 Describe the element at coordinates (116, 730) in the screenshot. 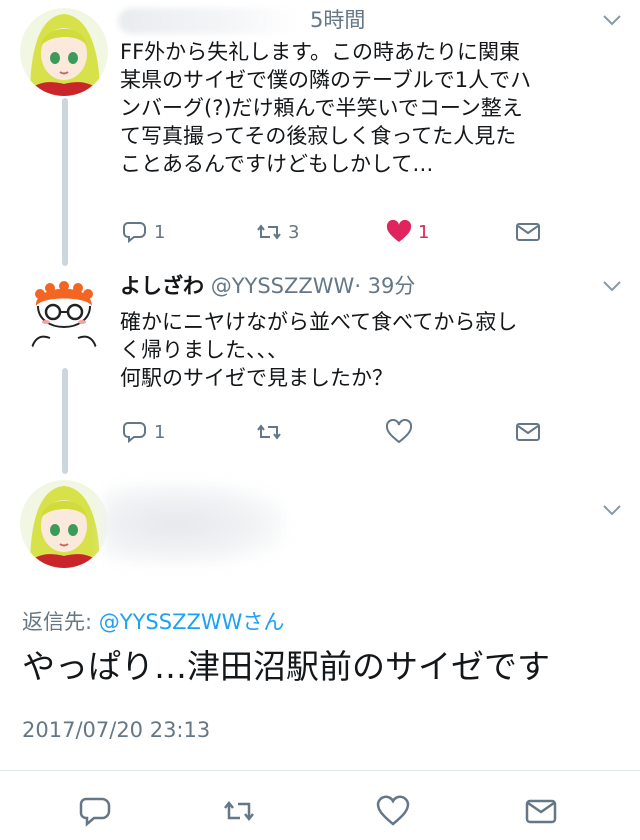

I see `tweet-timestamp: 2017/07/20 23:13` at that location.